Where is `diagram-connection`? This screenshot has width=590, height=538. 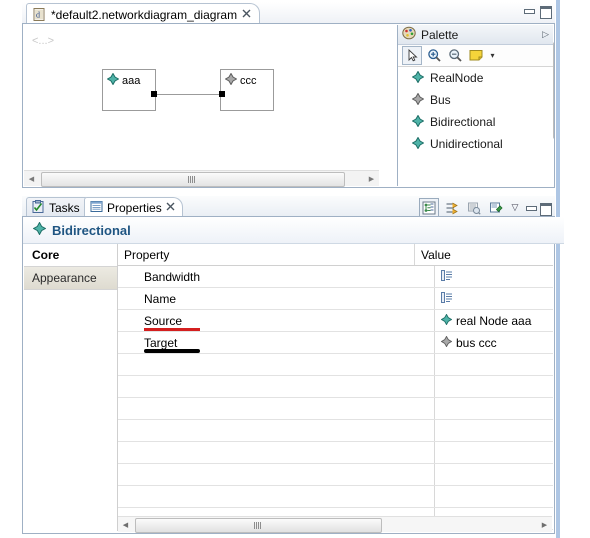 diagram-connection is located at coordinates (188, 94).